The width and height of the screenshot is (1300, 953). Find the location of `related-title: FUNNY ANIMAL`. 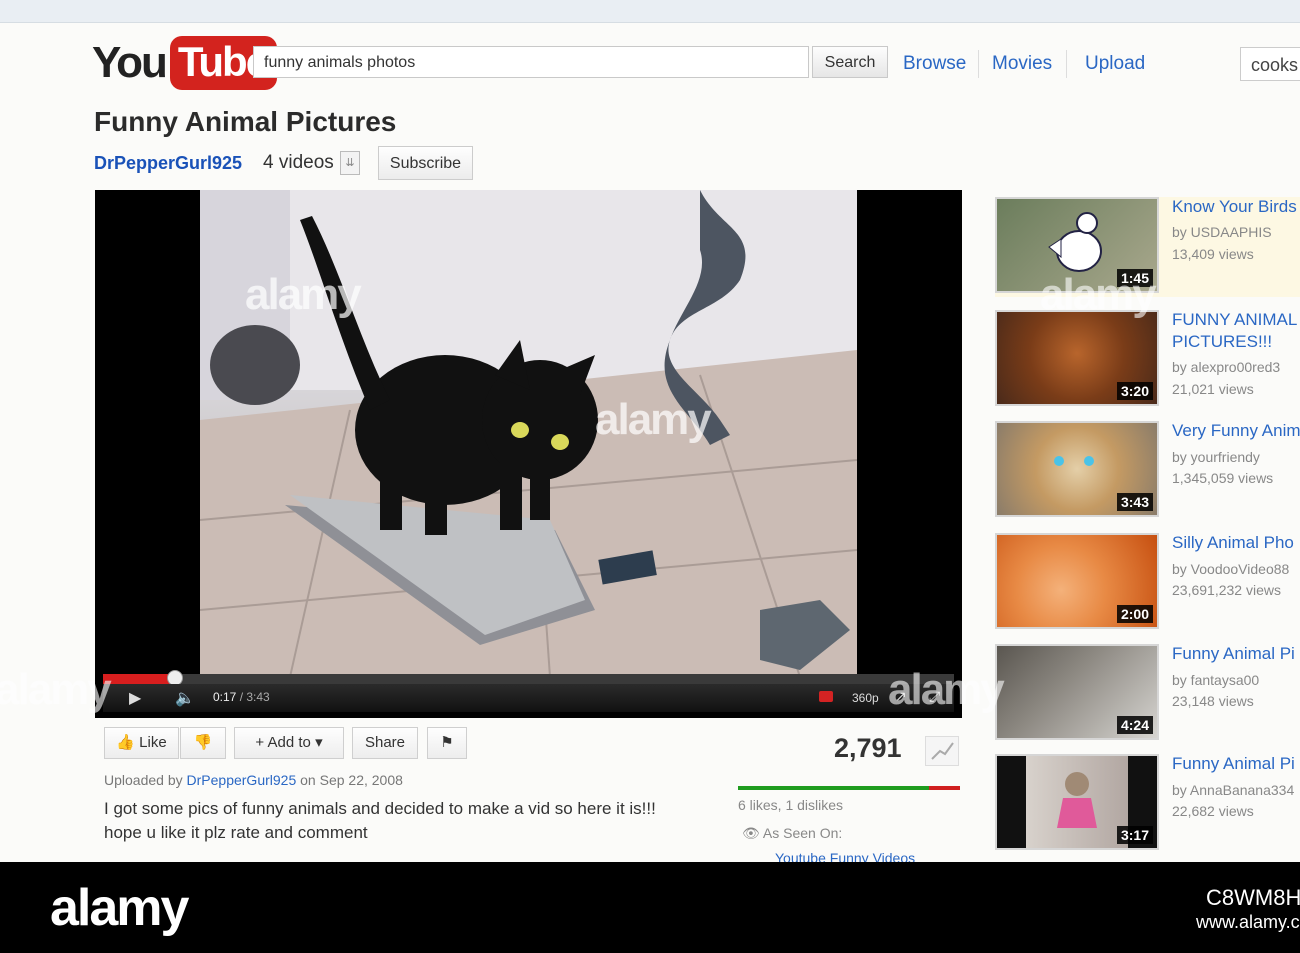

related-title: FUNNY ANIMAL is located at coordinates (1236, 320).